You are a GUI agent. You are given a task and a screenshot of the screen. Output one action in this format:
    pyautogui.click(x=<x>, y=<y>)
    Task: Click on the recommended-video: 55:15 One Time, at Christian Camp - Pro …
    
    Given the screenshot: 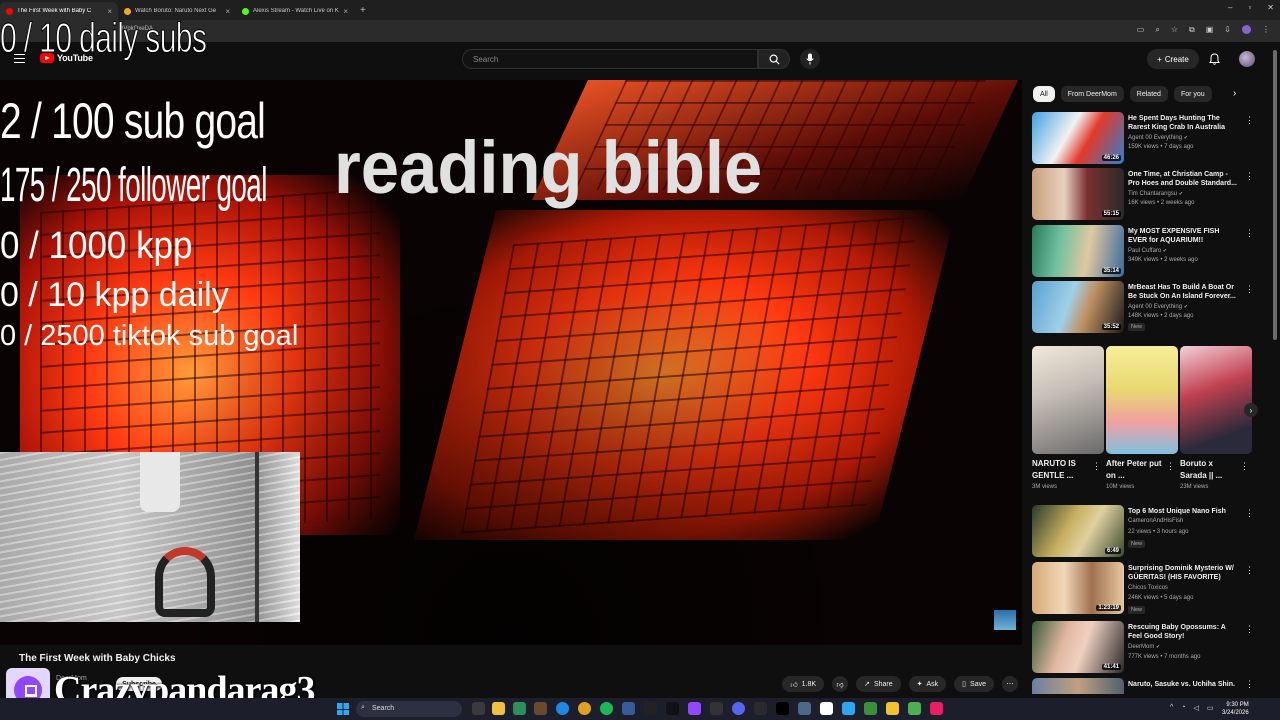 What is the action you would take?
    pyautogui.click(x=1152, y=194)
    